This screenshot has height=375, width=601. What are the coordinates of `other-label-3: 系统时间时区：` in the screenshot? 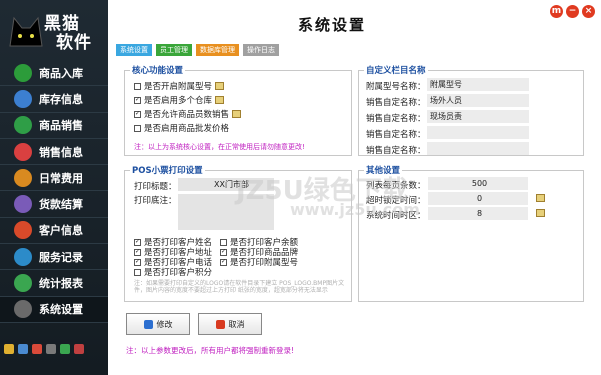 It's located at (396, 216).